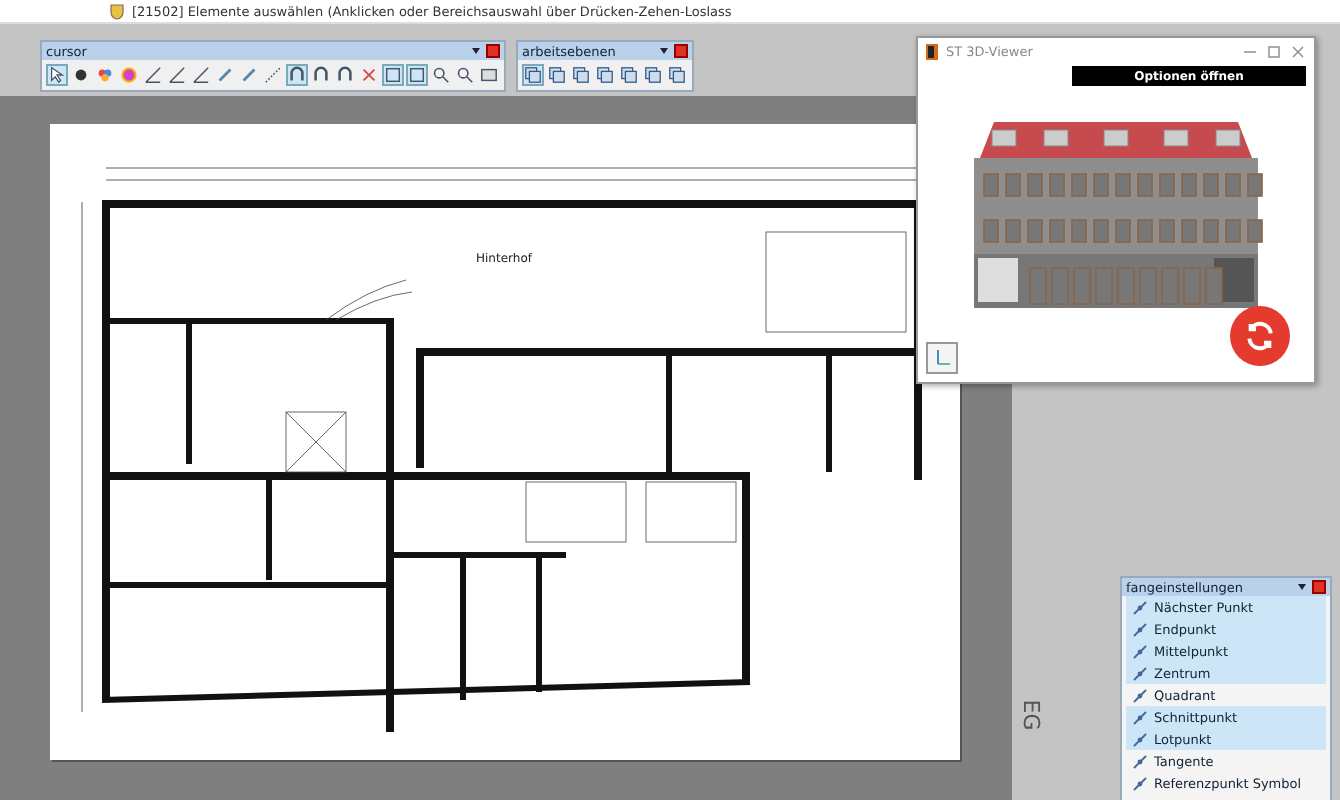 Image resolution: width=1340 pixels, height=800 pixels. I want to click on pointer-icon, so click(57, 75).